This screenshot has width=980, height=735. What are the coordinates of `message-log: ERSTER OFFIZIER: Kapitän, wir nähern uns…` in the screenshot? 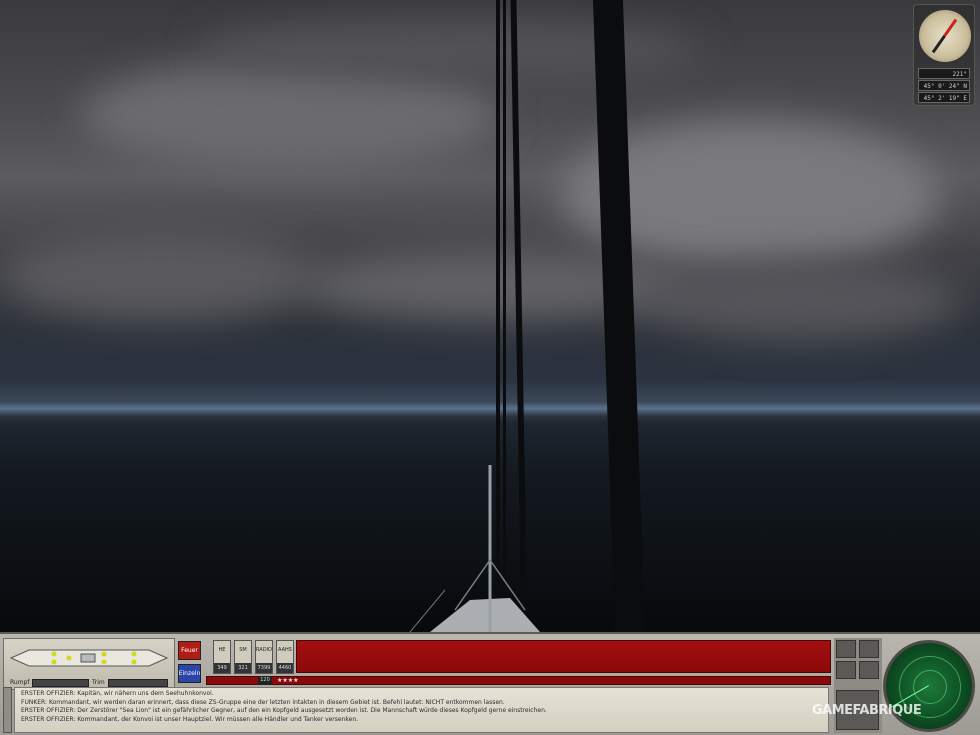 It's located at (421, 710).